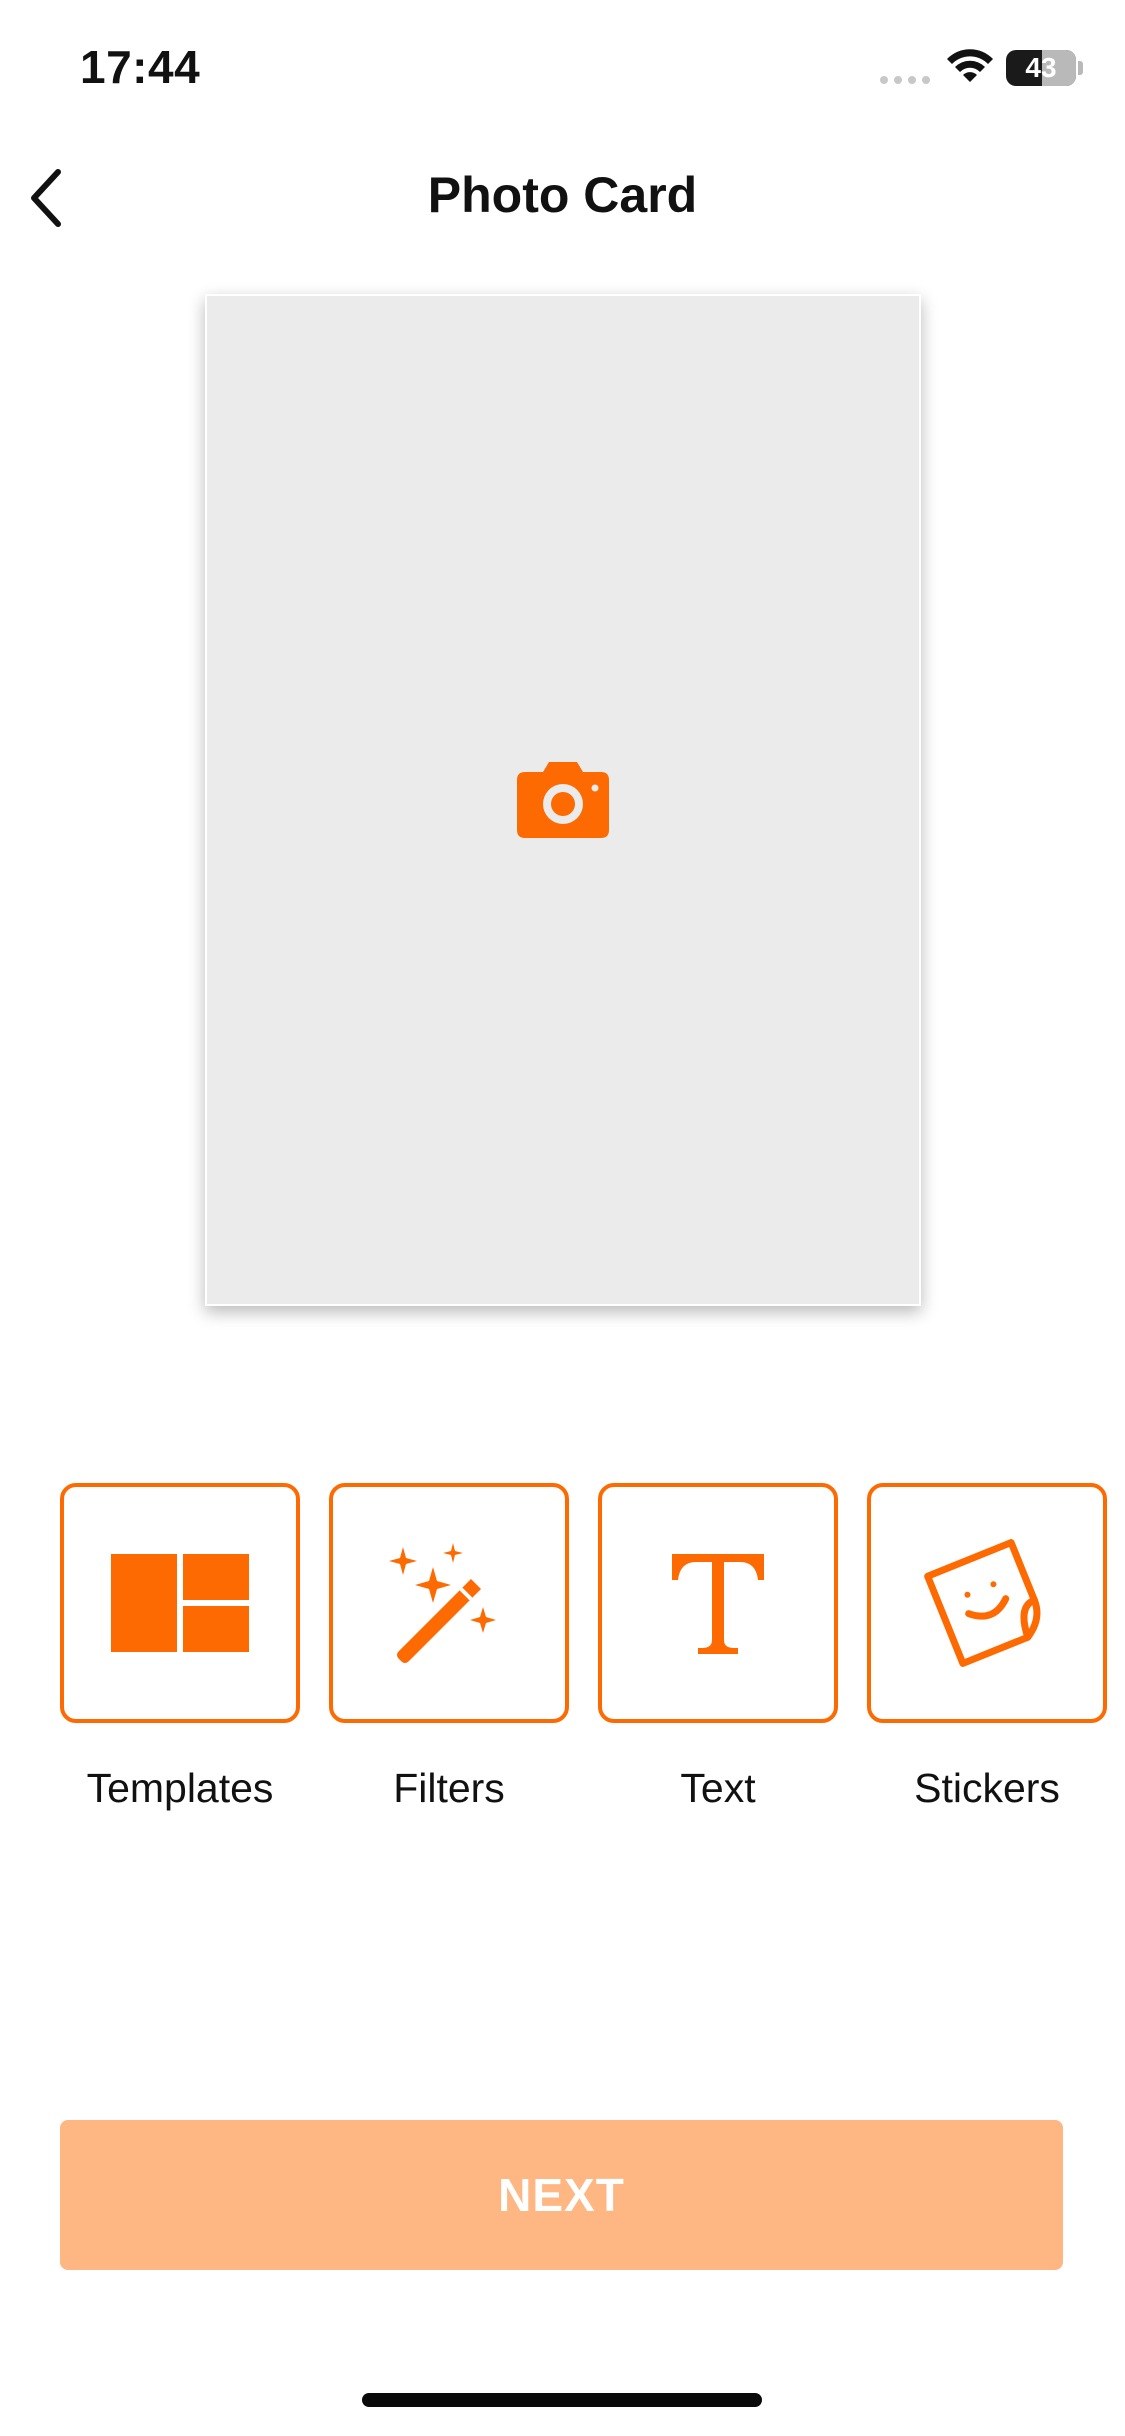 The image size is (1125, 2436). Describe the element at coordinates (180, 1788) in the screenshot. I see `templates-label: Templates` at that location.